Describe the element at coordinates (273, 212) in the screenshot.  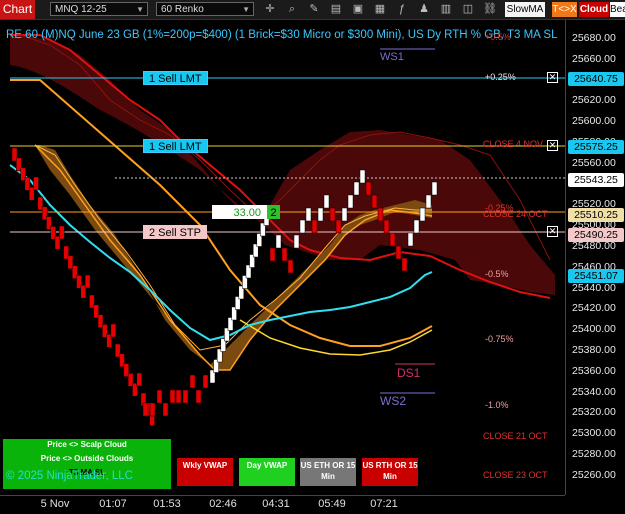
I see `position-qty: 2` at that location.